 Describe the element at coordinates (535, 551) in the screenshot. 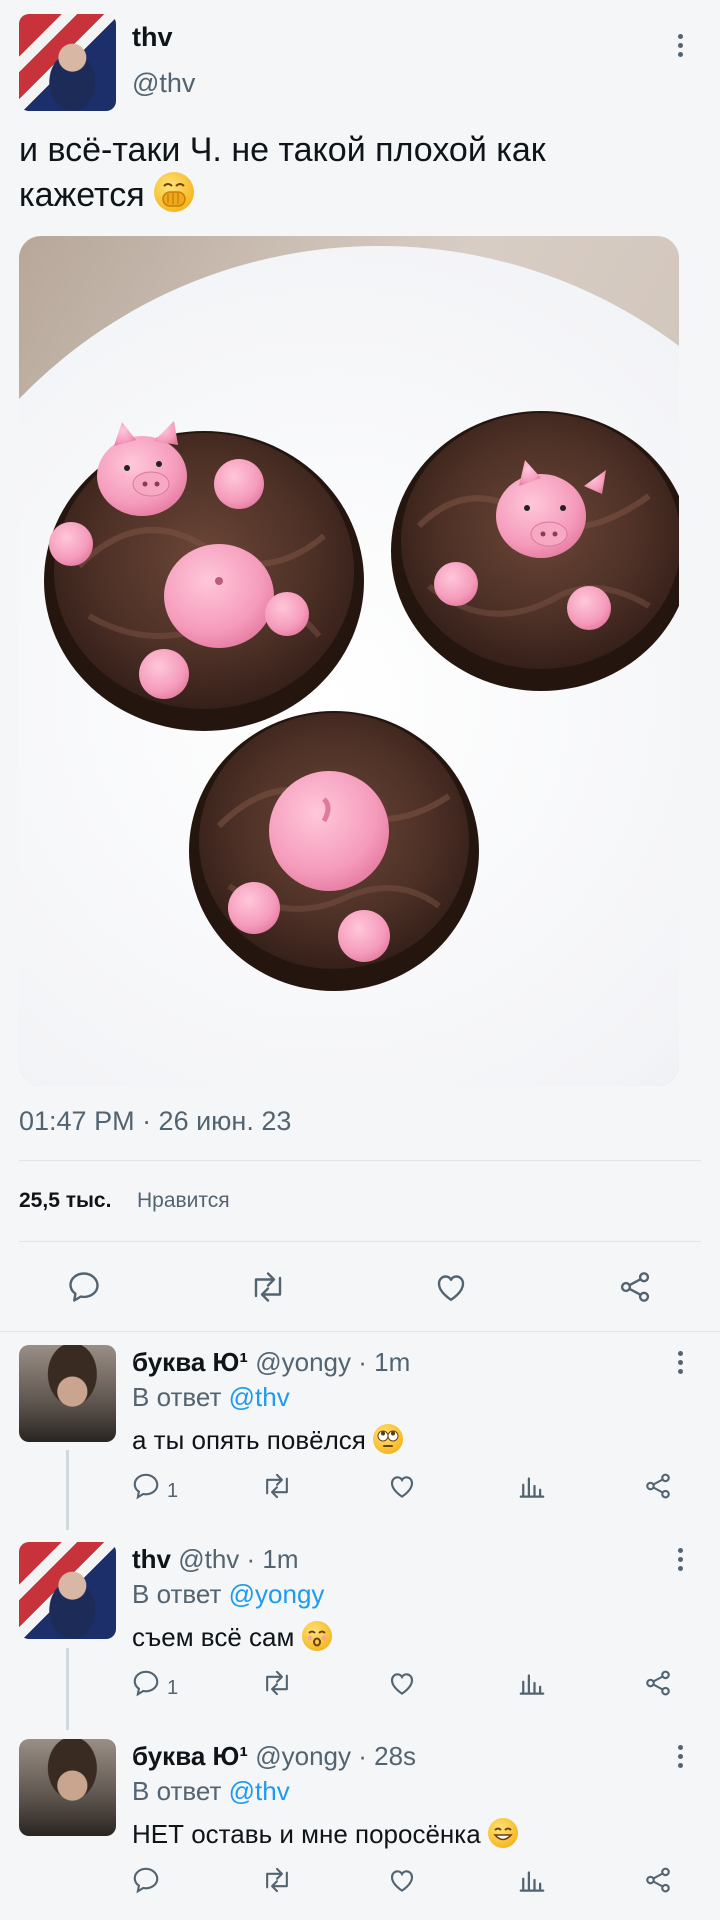

I see `cupcake-right` at that location.